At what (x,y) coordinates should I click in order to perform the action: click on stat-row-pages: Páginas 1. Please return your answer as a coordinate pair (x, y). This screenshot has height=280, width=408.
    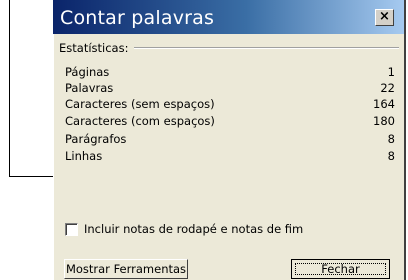
    Looking at the image, I should click on (230, 72).